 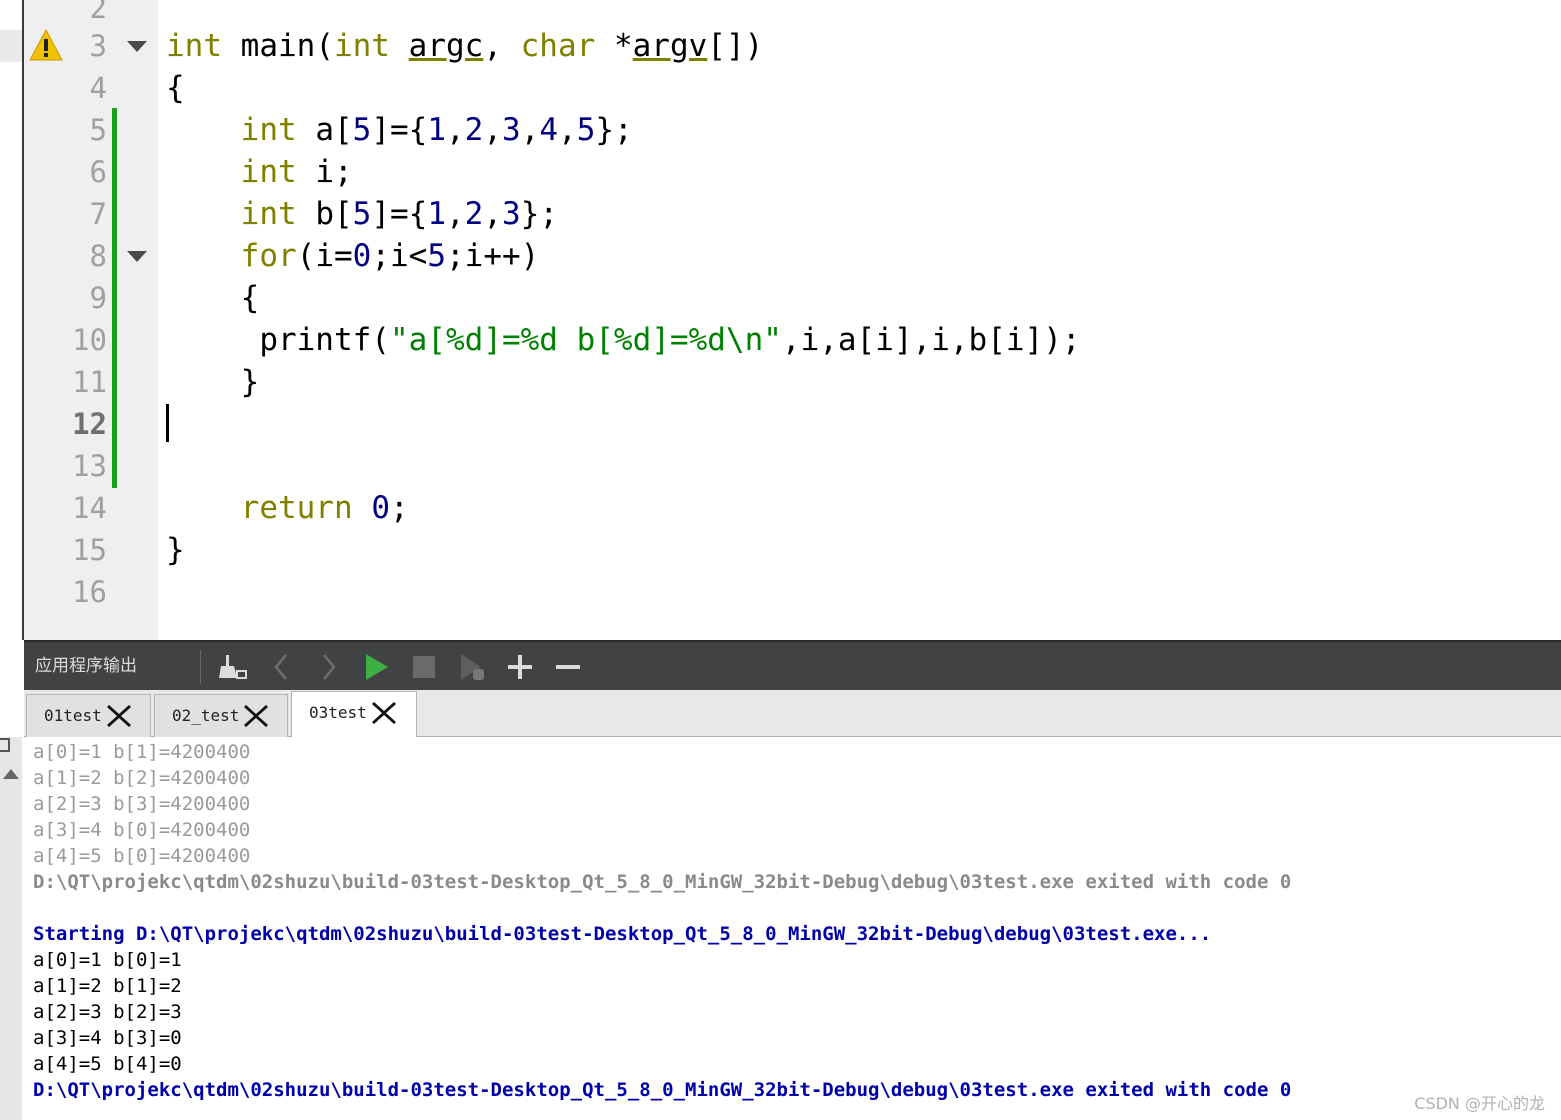 I want to click on plus-icon, so click(x=520, y=667).